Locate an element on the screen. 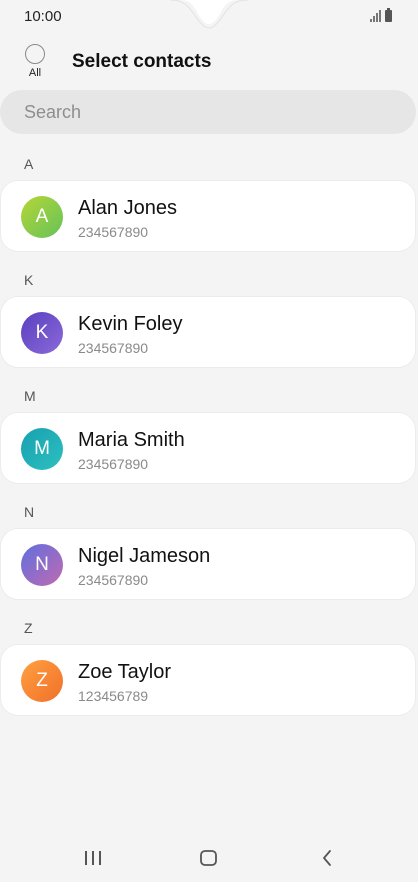  recent-apps-icon is located at coordinates (93, 858).